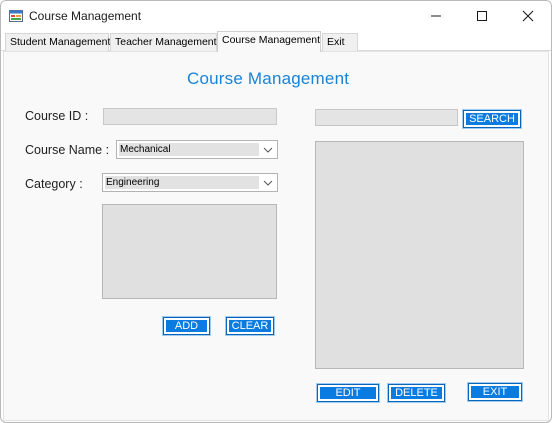 The height and width of the screenshot is (423, 552). I want to click on course-name-select: Mechanical, so click(197, 149).